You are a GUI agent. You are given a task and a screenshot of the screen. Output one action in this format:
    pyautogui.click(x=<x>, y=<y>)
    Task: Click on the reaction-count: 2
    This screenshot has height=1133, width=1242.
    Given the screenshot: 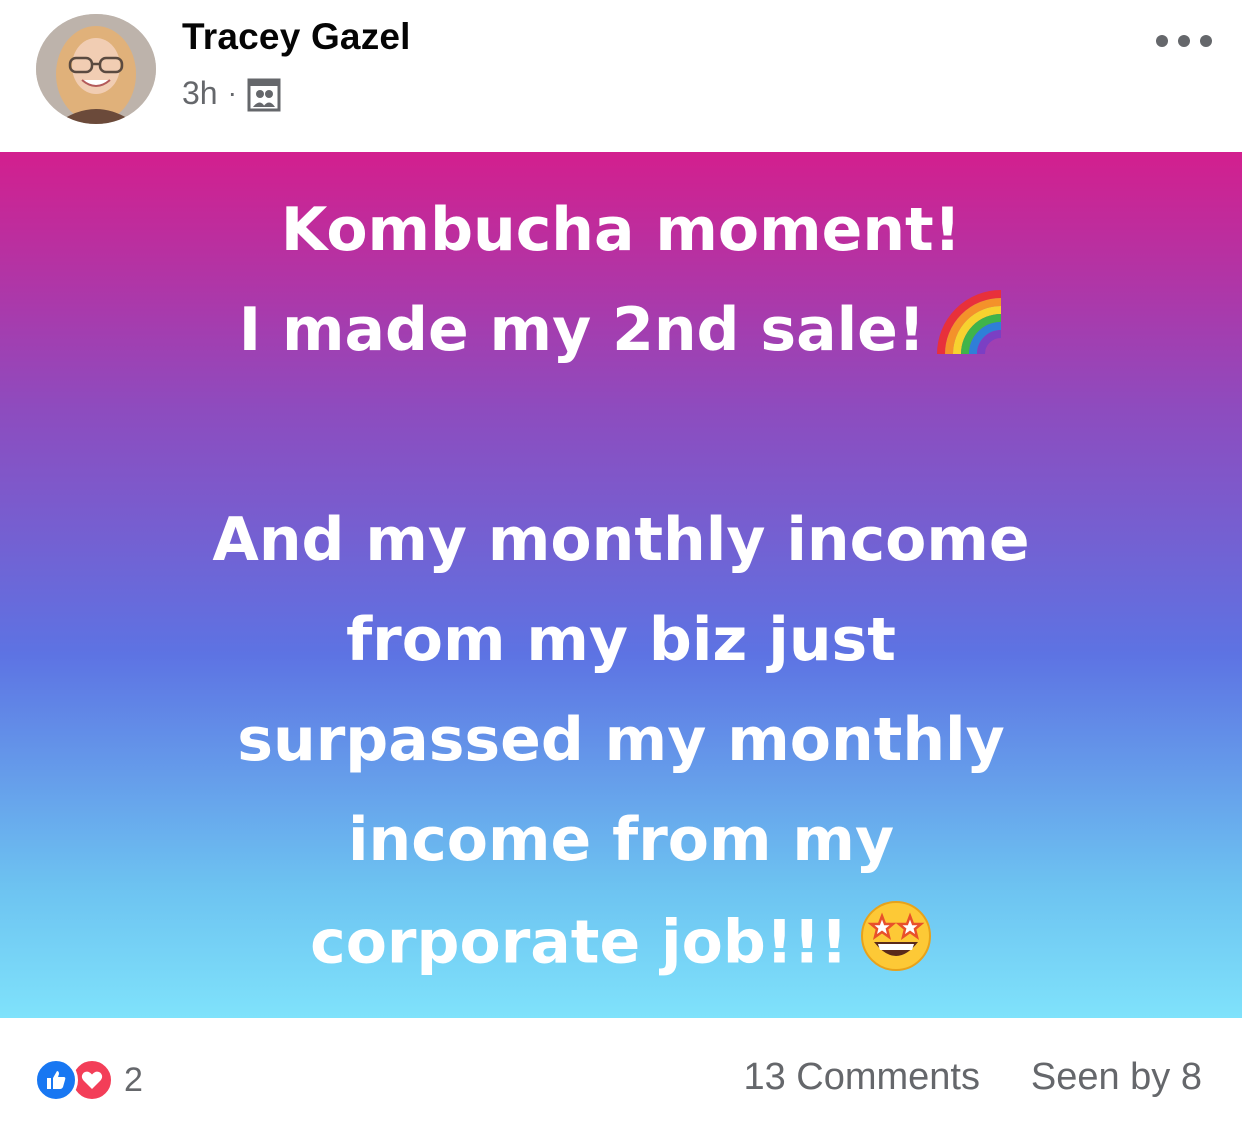 What is the action you would take?
    pyautogui.click(x=133, y=1079)
    